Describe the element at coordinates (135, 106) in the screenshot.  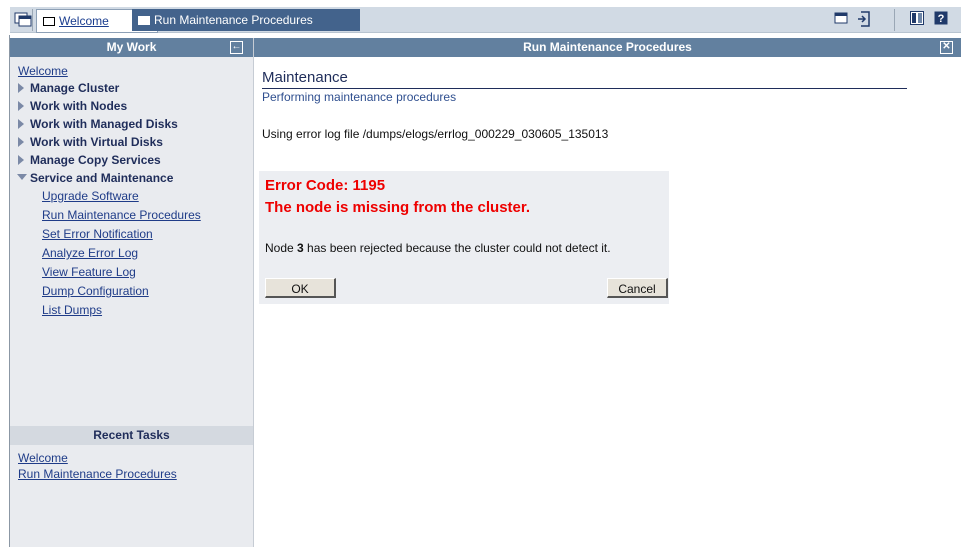
I see `sidebar-item-work-with-nodes: Work with Nodes` at that location.